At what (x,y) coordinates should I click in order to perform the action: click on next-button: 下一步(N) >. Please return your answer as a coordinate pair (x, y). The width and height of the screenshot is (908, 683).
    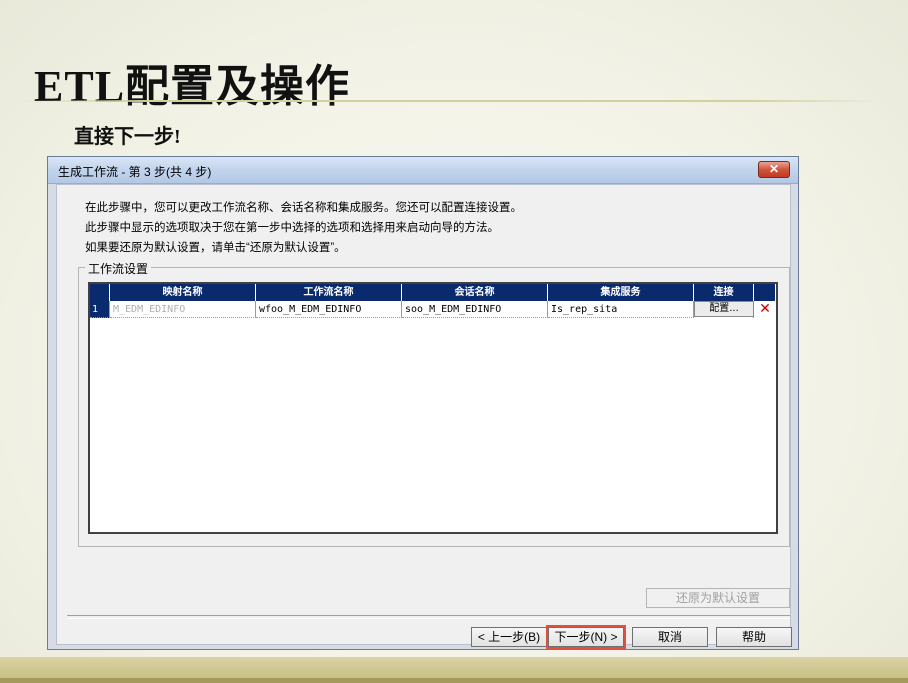
    Looking at the image, I should click on (586, 637).